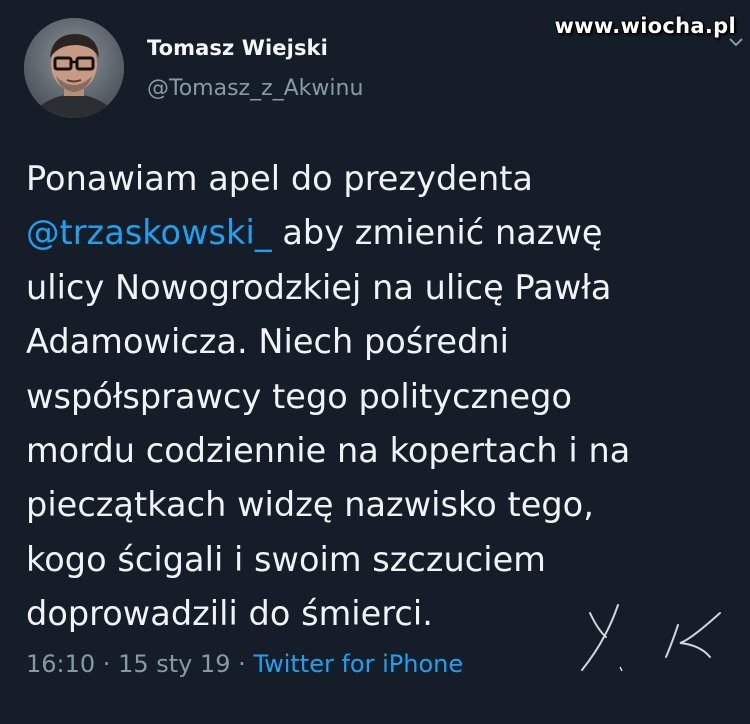  I want to click on avatar, so click(74, 68).